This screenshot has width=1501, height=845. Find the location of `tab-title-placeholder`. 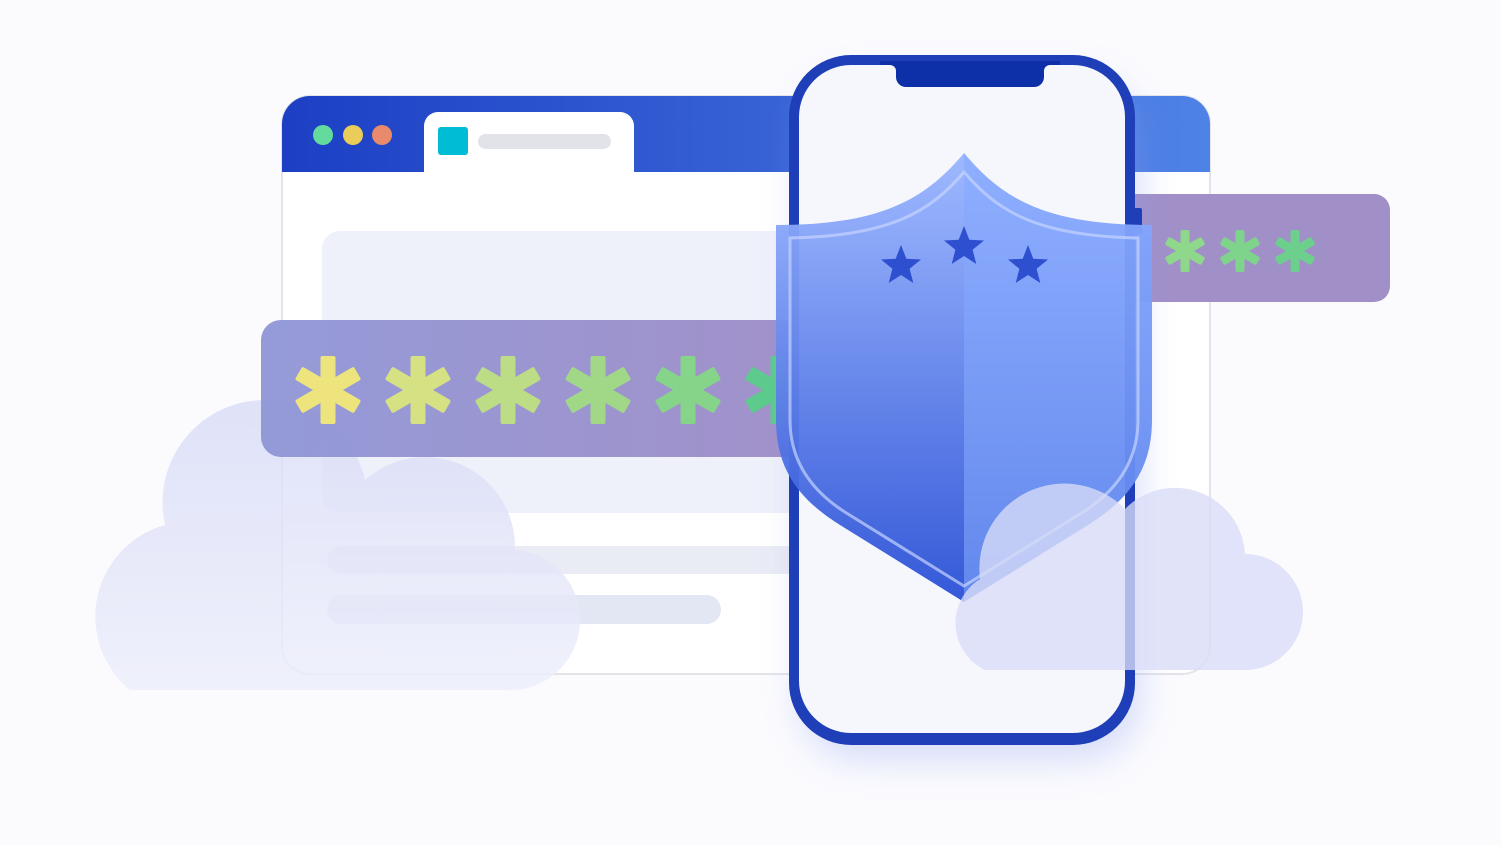

tab-title-placeholder is located at coordinates (544, 141).